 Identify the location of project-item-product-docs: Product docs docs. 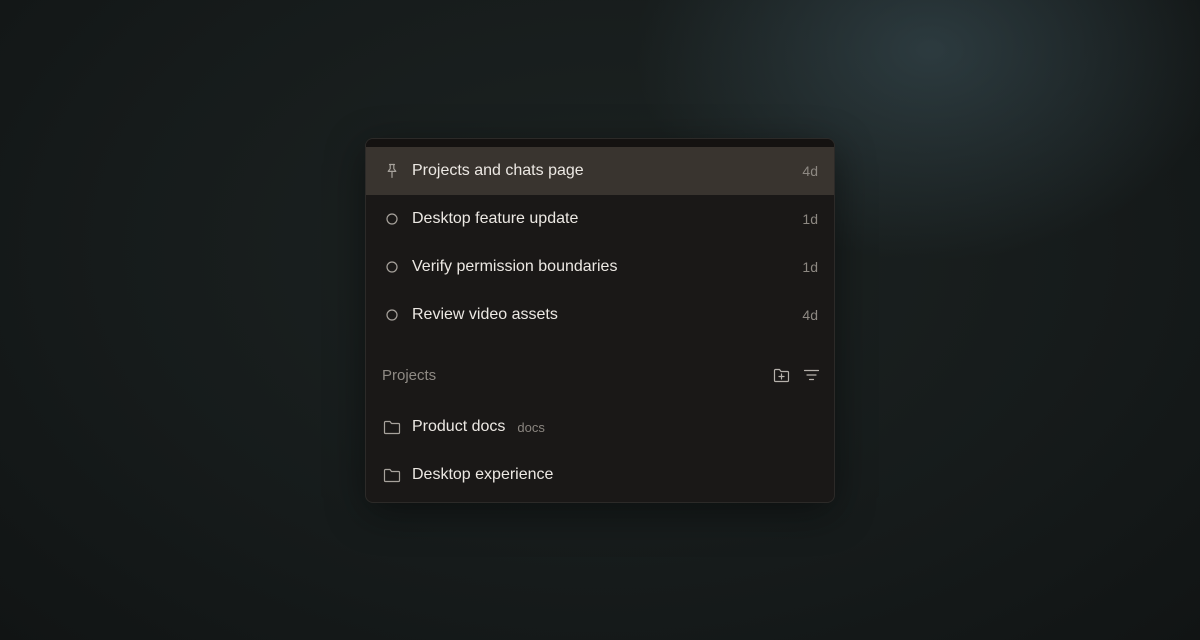
(600, 427).